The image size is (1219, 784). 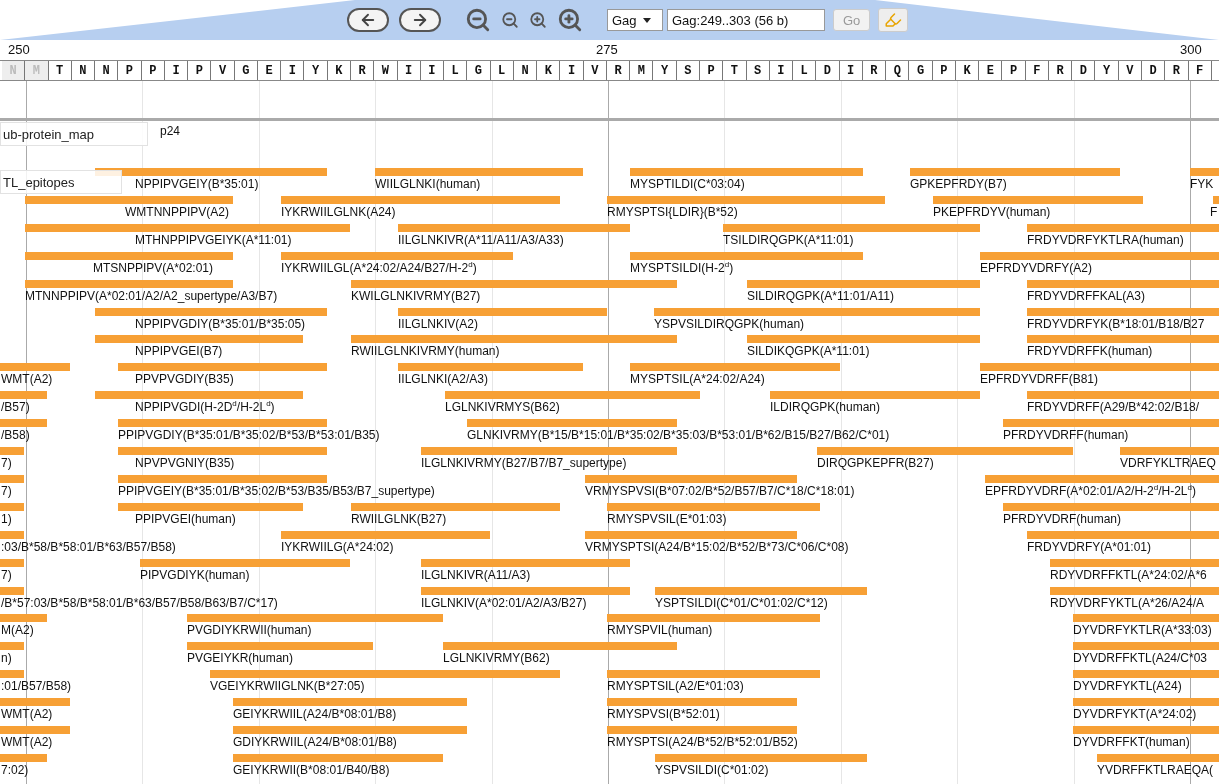 What do you see at coordinates (820, 295) in the screenshot?
I see `epitope-label: SILDIRQGPK(A*11:01/A11)` at bounding box center [820, 295].